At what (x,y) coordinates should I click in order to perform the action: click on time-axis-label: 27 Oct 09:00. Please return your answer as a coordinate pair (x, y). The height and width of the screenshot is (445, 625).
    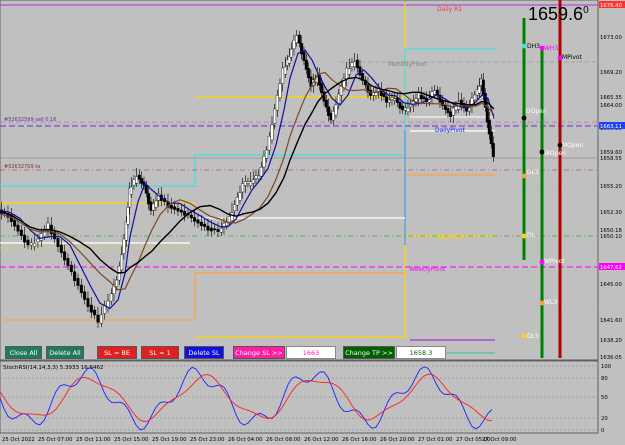
    Looking at the image, I should click on (499, 440).